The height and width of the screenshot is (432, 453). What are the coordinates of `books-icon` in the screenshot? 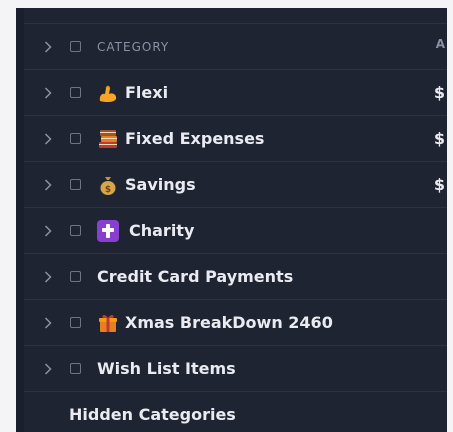 It's located at (108, 139).